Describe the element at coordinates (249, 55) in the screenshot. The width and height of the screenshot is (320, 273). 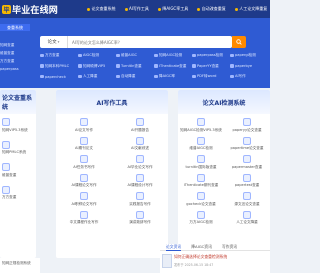
I see `quick-link: papergi检测` at that location.